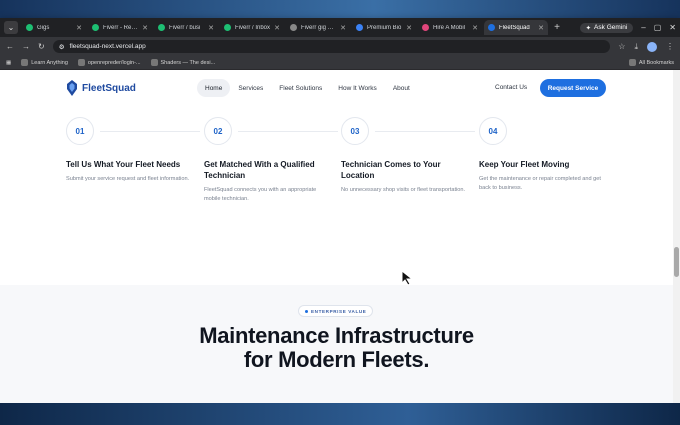  Describe the element at coordinates (8, 63) in the screenshot. I see `apps-icon: ▦` at that location.